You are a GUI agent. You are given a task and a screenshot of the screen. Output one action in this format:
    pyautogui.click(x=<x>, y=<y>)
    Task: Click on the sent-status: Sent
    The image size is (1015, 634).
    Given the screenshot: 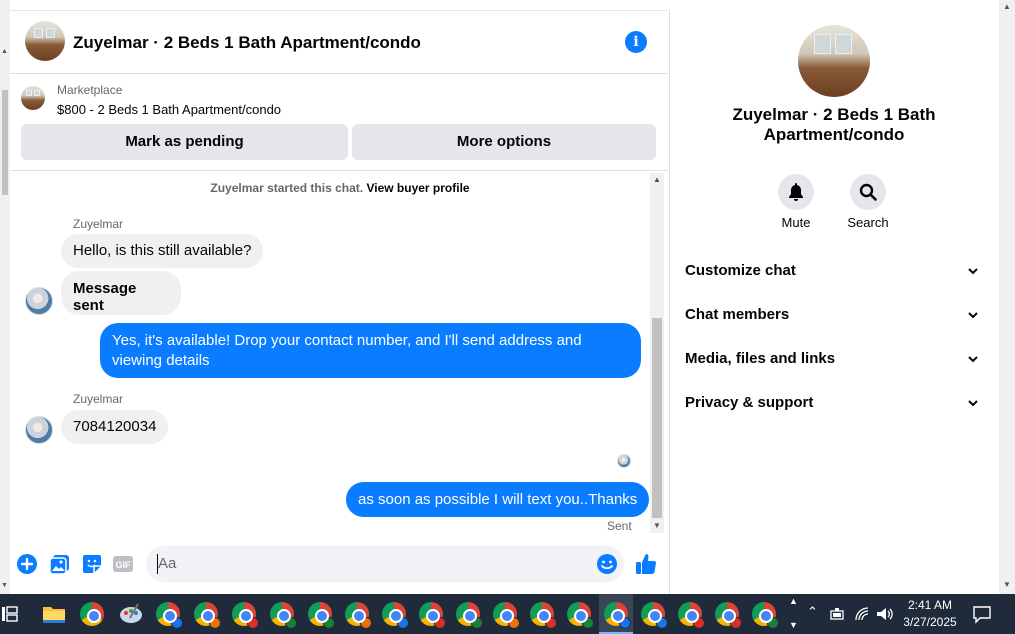 What is the action you would take?
    pyautogui.click(x=619, y=526)
    